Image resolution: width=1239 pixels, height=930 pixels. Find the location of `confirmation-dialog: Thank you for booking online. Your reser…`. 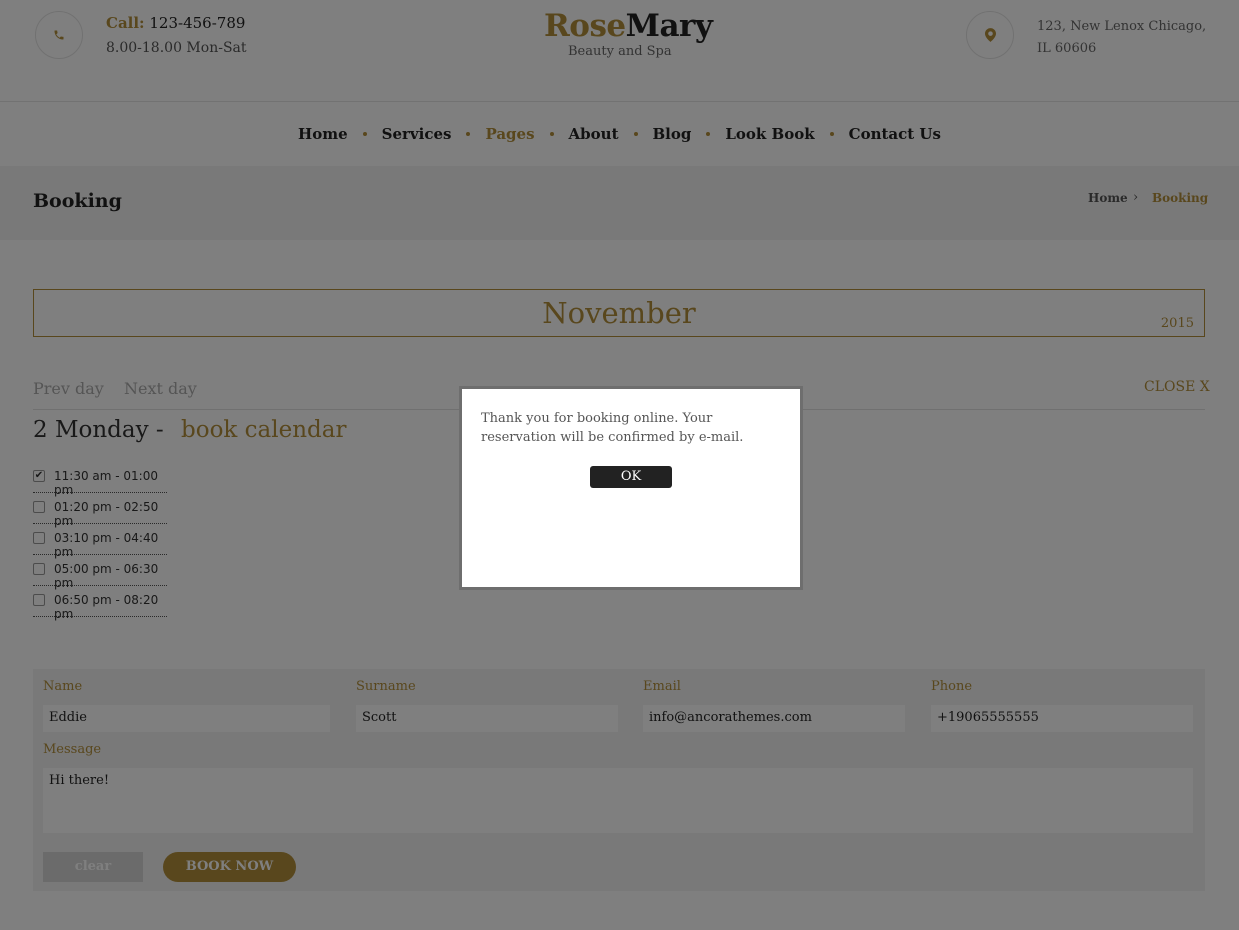

confirmation-dialog: Thank you for booking online. Your reser… is located at coordinates (631, 488).